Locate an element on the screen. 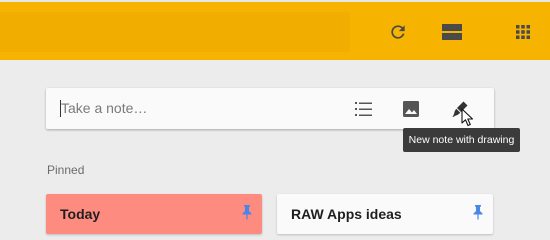  pinned-section-label: Pinned is located at coordinates (66, 170).